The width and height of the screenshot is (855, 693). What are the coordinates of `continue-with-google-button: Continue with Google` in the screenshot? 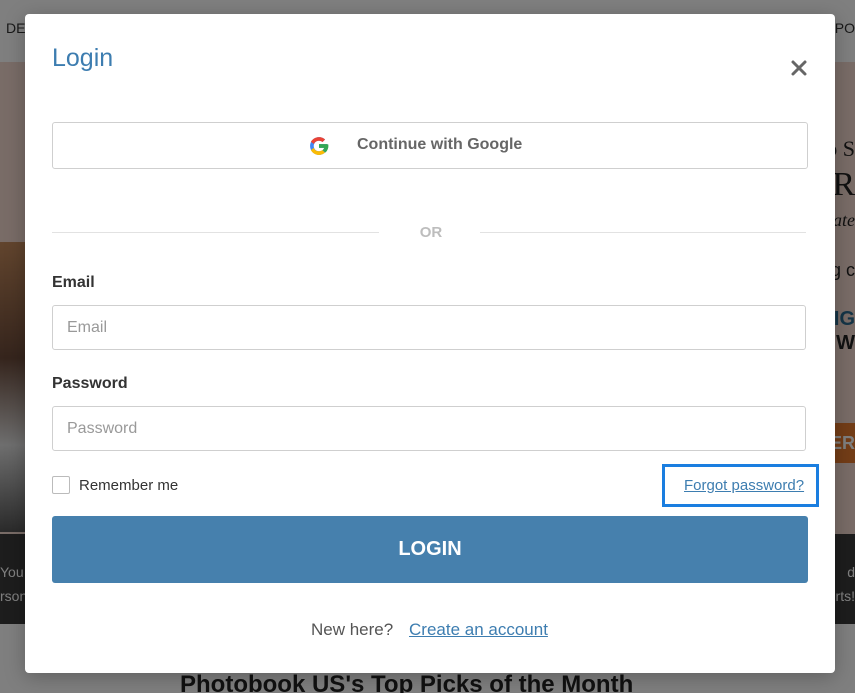 It's located at (430, 145).